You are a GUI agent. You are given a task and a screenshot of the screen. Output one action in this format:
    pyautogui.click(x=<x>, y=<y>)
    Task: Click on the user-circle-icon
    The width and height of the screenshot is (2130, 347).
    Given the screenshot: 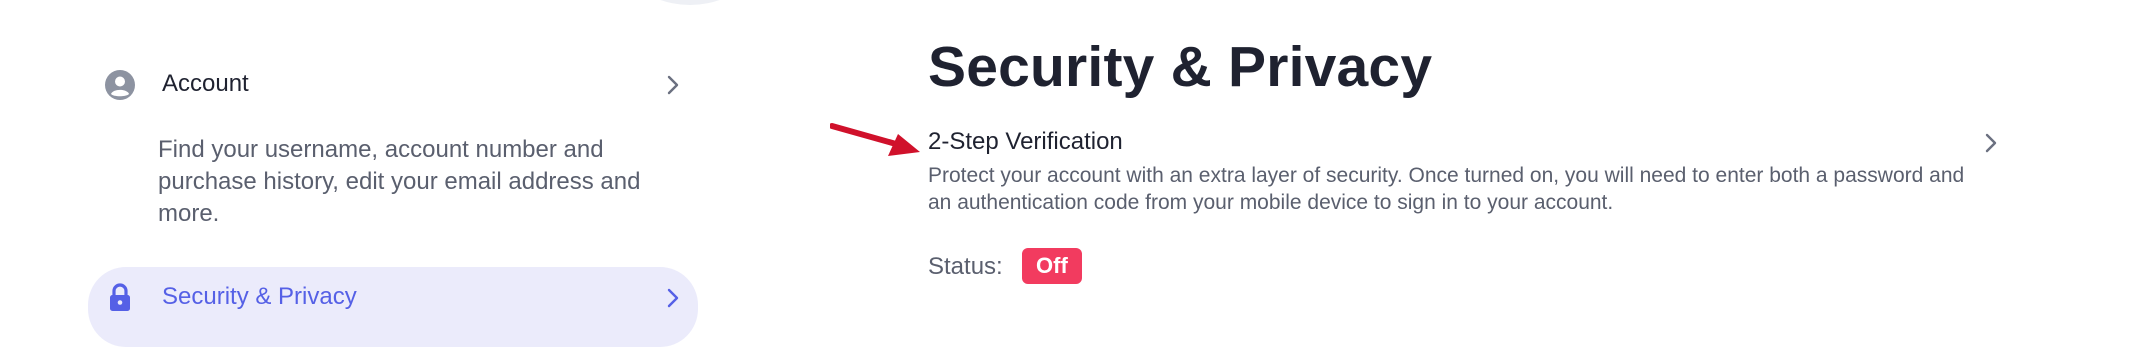 What is the action you would take?
    pyautogui.click(x=120, y=85)
    